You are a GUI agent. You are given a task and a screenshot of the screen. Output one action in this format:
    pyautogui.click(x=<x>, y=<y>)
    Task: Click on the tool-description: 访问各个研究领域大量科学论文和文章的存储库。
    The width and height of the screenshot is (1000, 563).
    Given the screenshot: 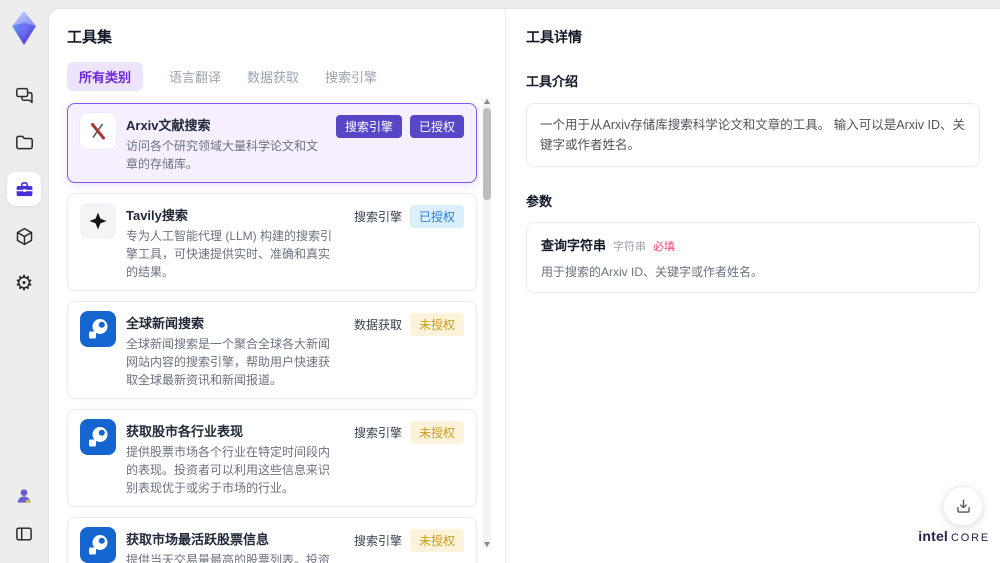 What is the action you would take?
    pyautogui.click(x=222, y=155)
    